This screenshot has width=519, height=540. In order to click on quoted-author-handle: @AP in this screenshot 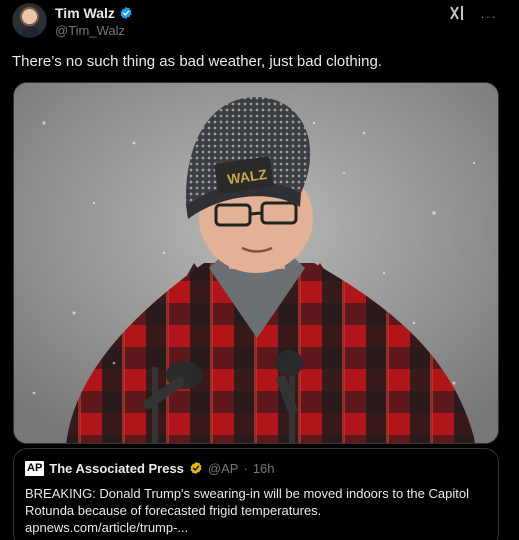, I will do `click(223, 468)`.